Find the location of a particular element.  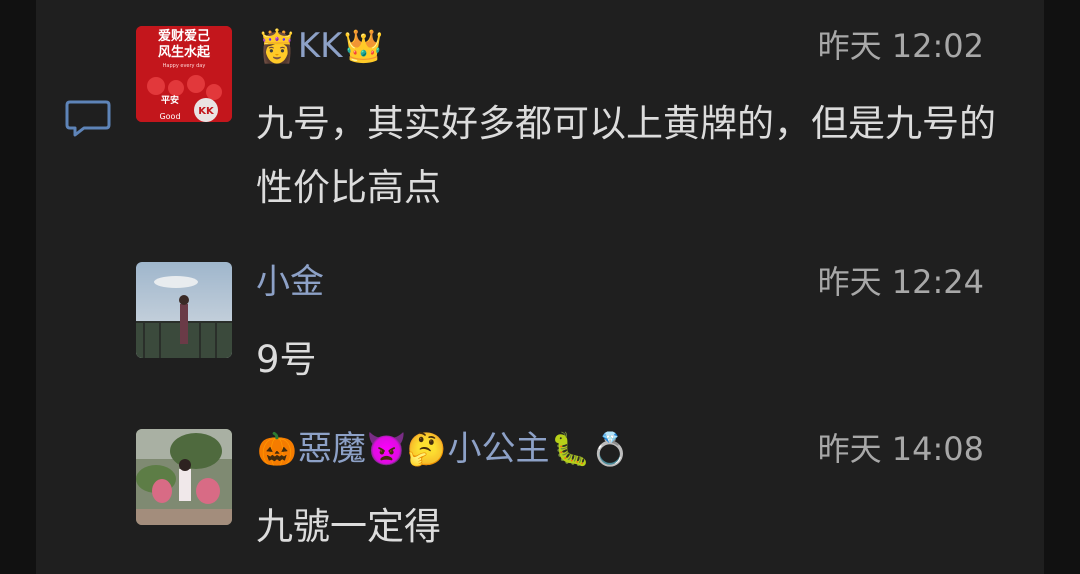

commenter-name-text-2: 小公主 is located at coordinates (498, 449).